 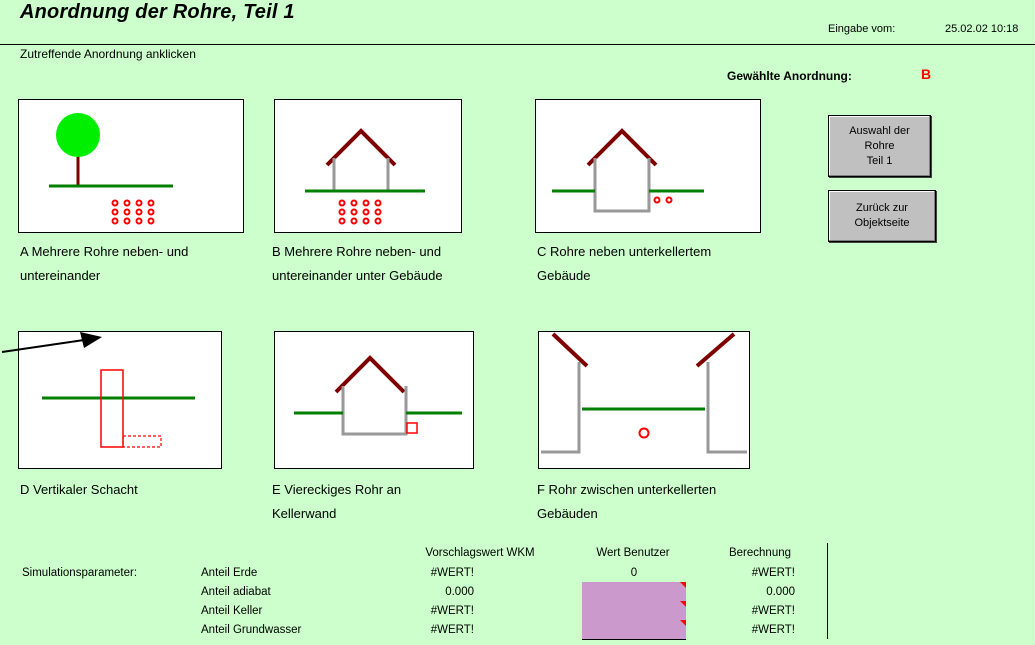 What do you see at coordinates (394, 252) in the screenshot?
I see `option-b-label-1: B Mehrere Rohre neben- und` at bounding box center [394, 252].